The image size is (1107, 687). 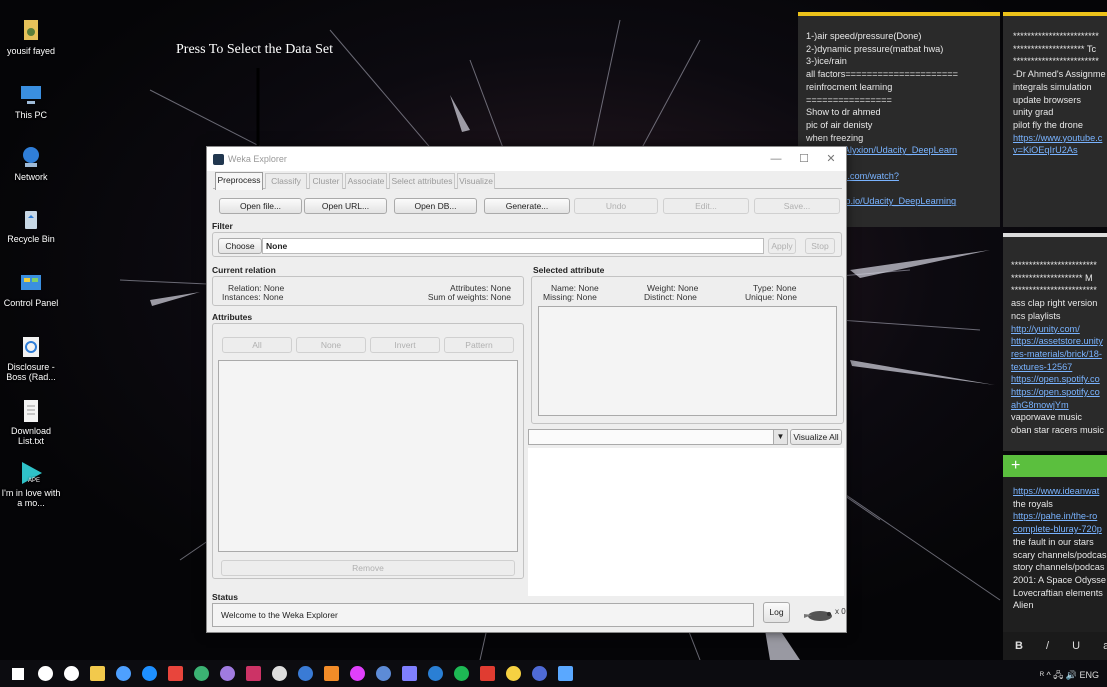 I want to click on invert-selection-button: Invert, so click(x=405, y=345).